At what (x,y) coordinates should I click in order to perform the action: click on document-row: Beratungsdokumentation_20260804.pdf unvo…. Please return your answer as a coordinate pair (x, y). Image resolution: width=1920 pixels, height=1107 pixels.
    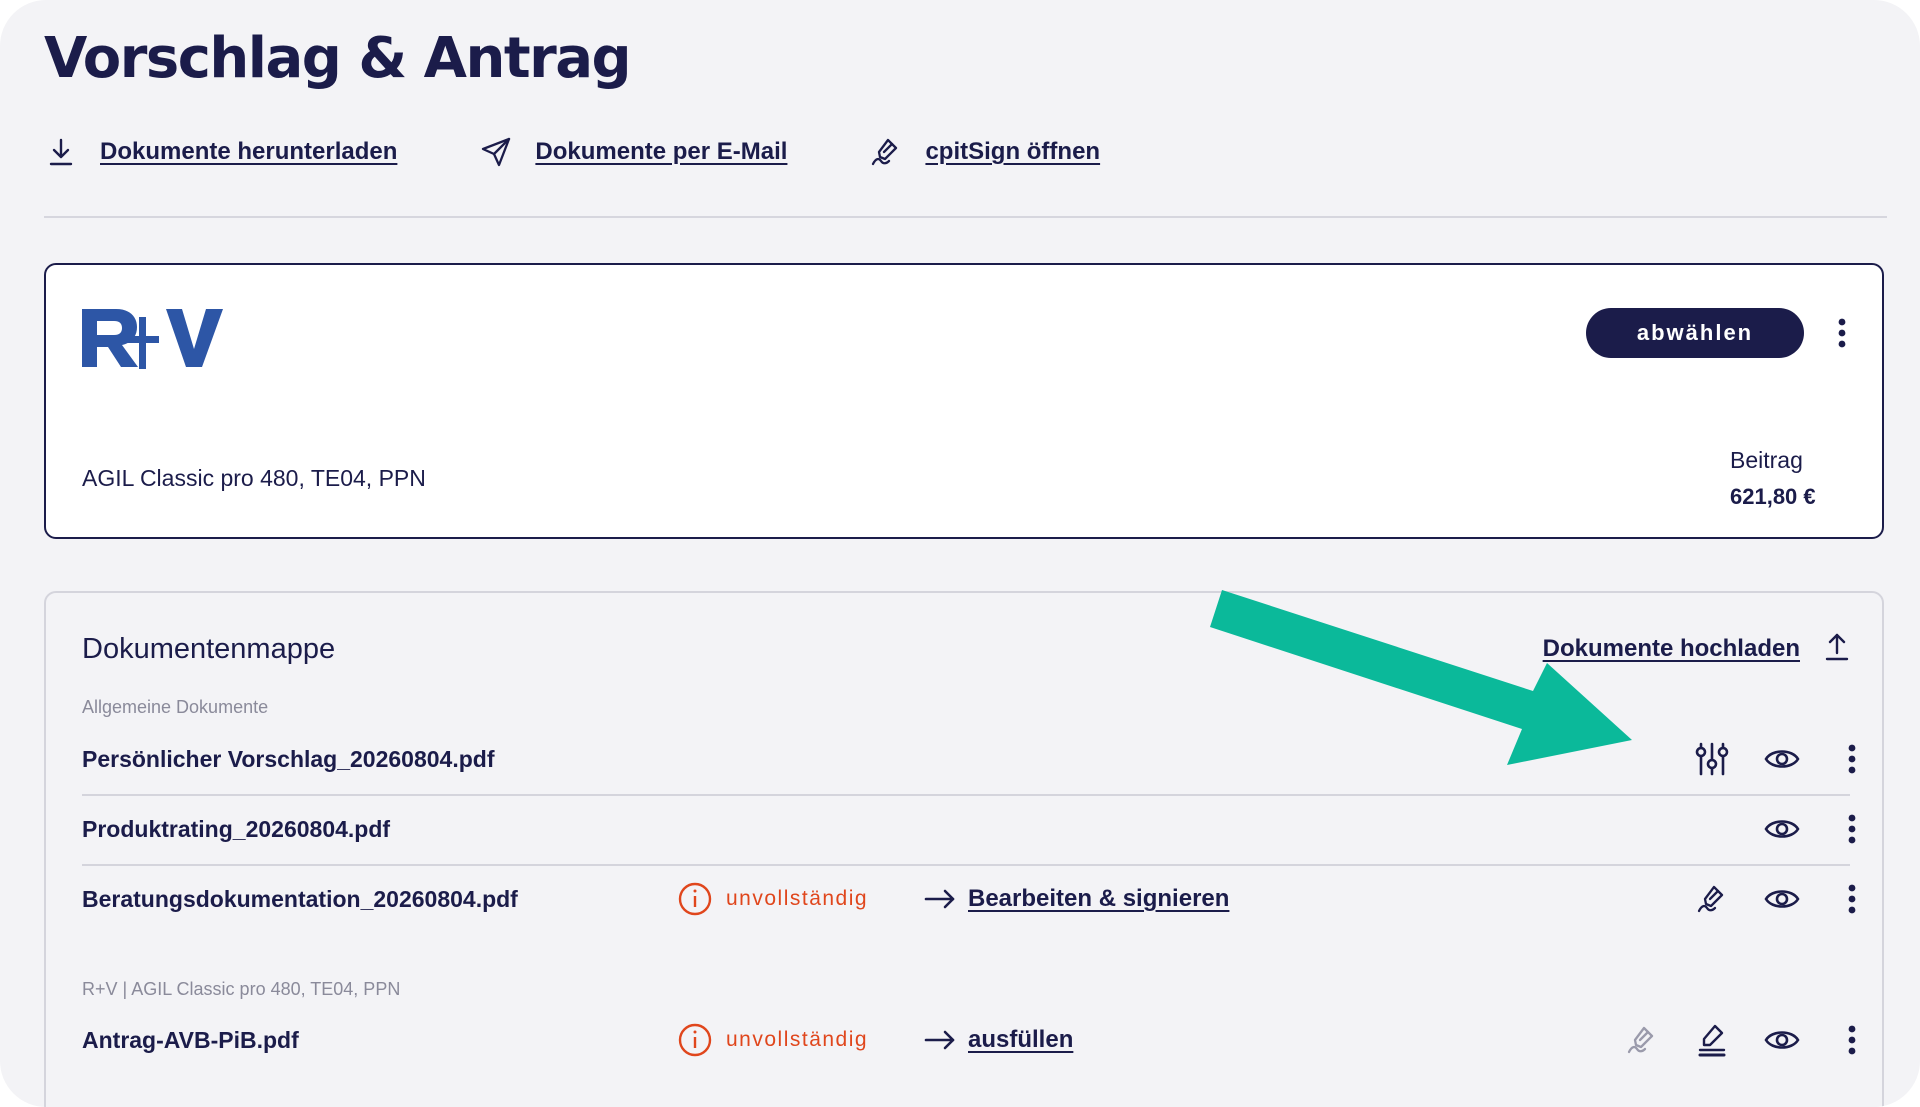
    Looking at the image, I should click on (969, 899).